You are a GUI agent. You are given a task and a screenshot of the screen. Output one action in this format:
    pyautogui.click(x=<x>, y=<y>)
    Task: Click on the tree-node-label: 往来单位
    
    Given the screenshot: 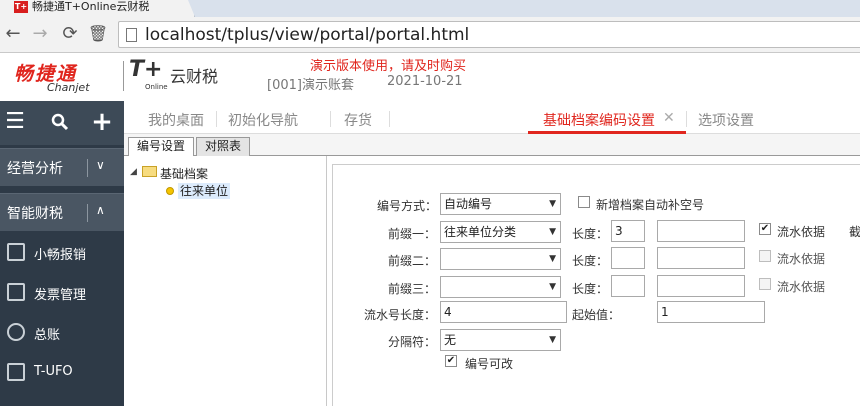 What is the action you would take?
    pyautogui.click(x=204, y=191)
    